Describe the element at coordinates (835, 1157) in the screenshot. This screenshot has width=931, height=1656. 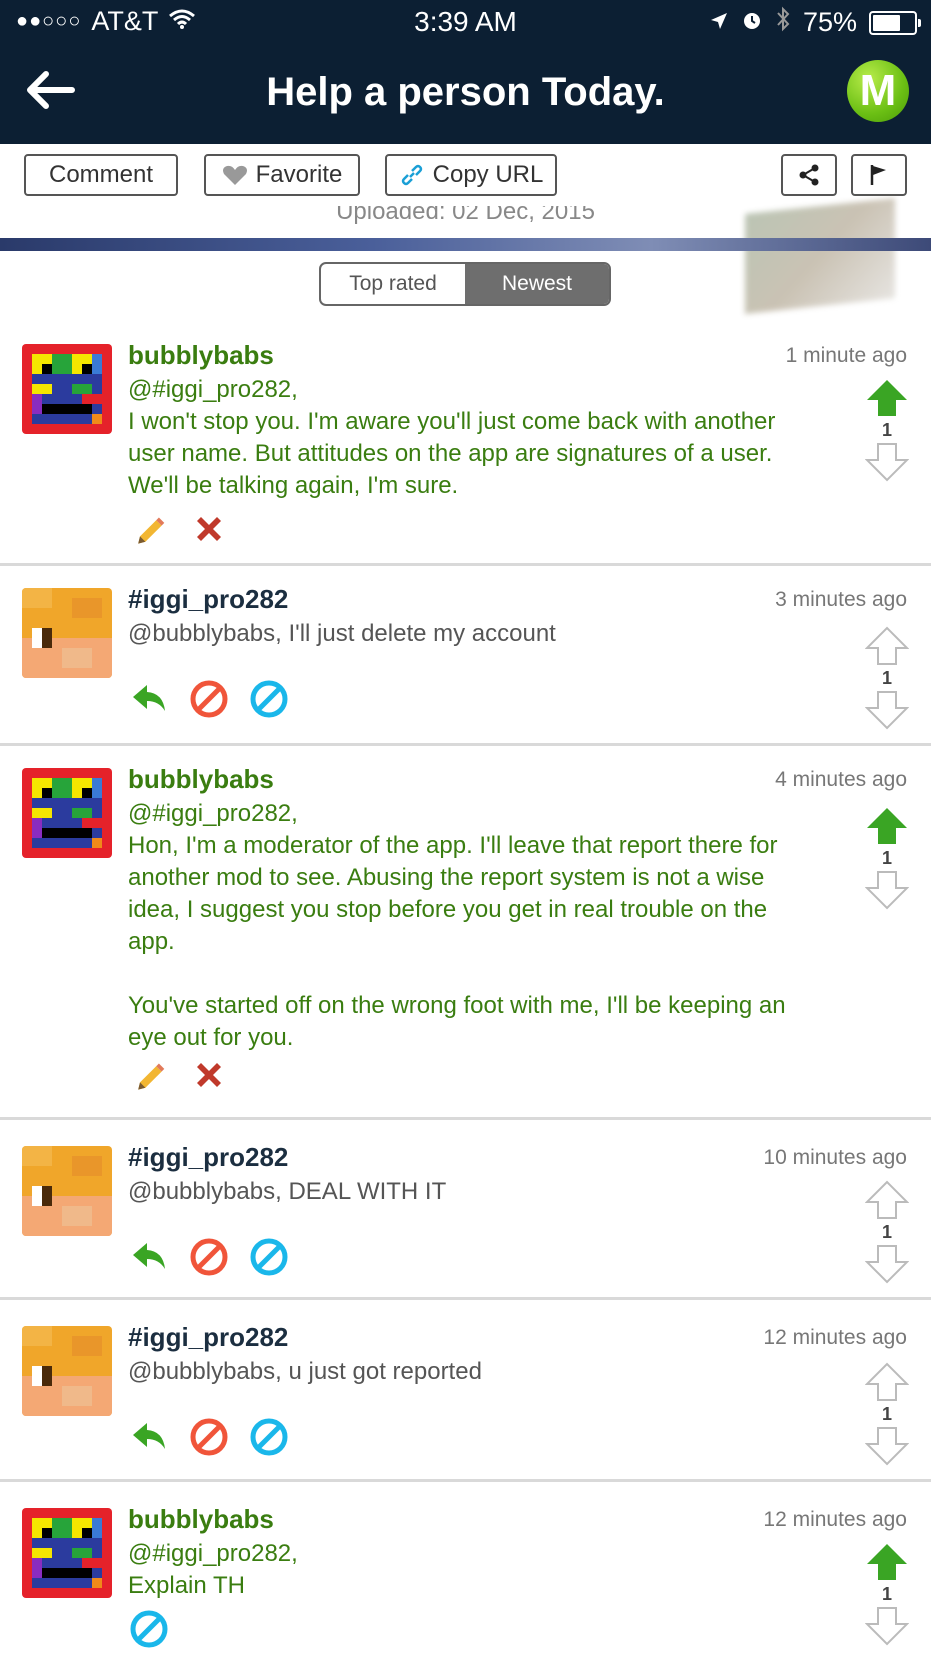
I see `comment-timestamp: 10 minutes ago` at that location.